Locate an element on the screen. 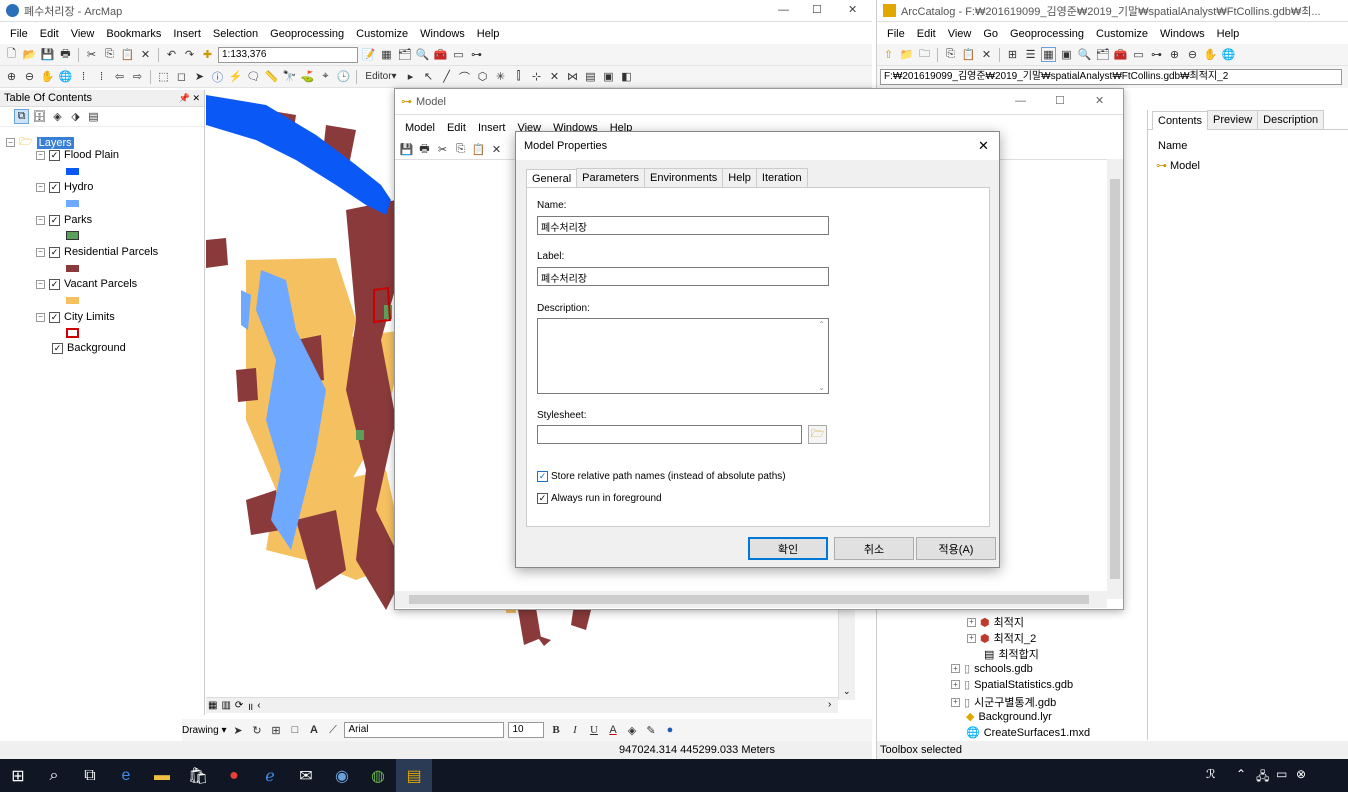 Image resolution: width=1348 pixels, height=792 pixels. apply-button: 적용(A) is located at coordinates (956, 548).